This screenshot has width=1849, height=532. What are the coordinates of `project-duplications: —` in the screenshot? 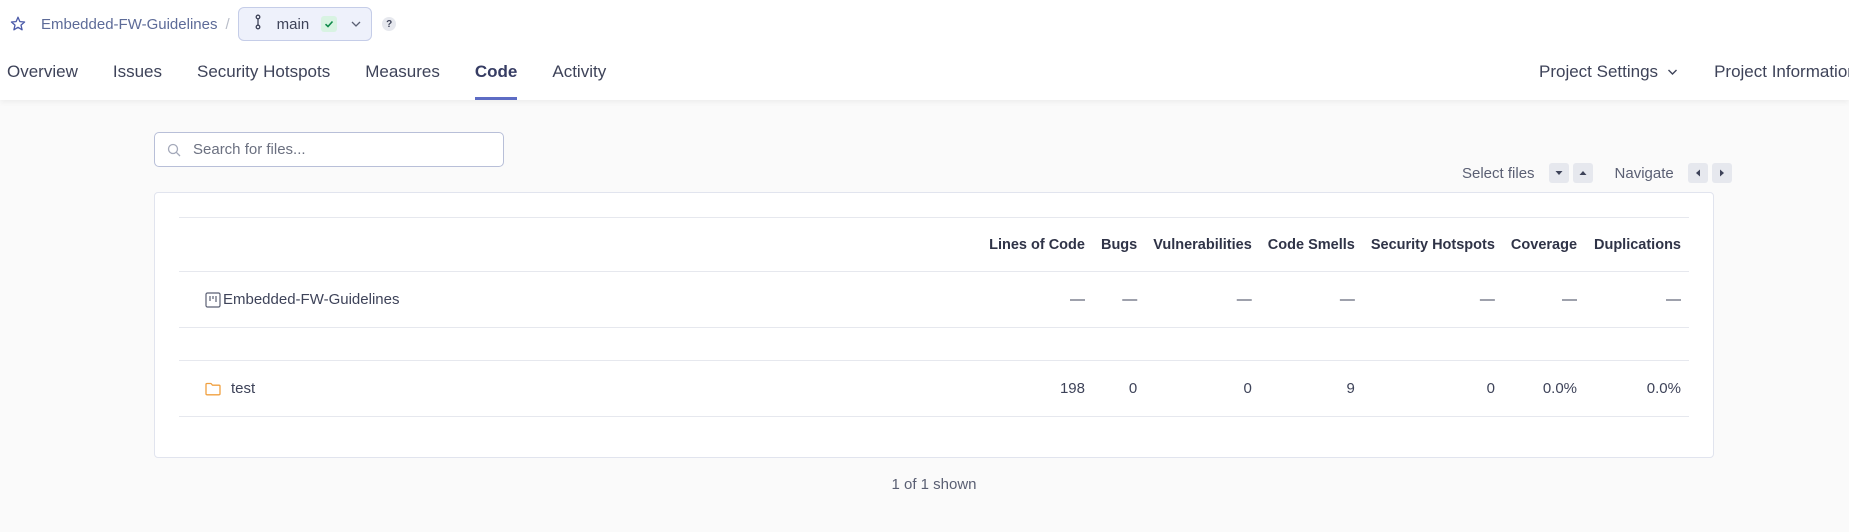 It's located at (1637, 299).